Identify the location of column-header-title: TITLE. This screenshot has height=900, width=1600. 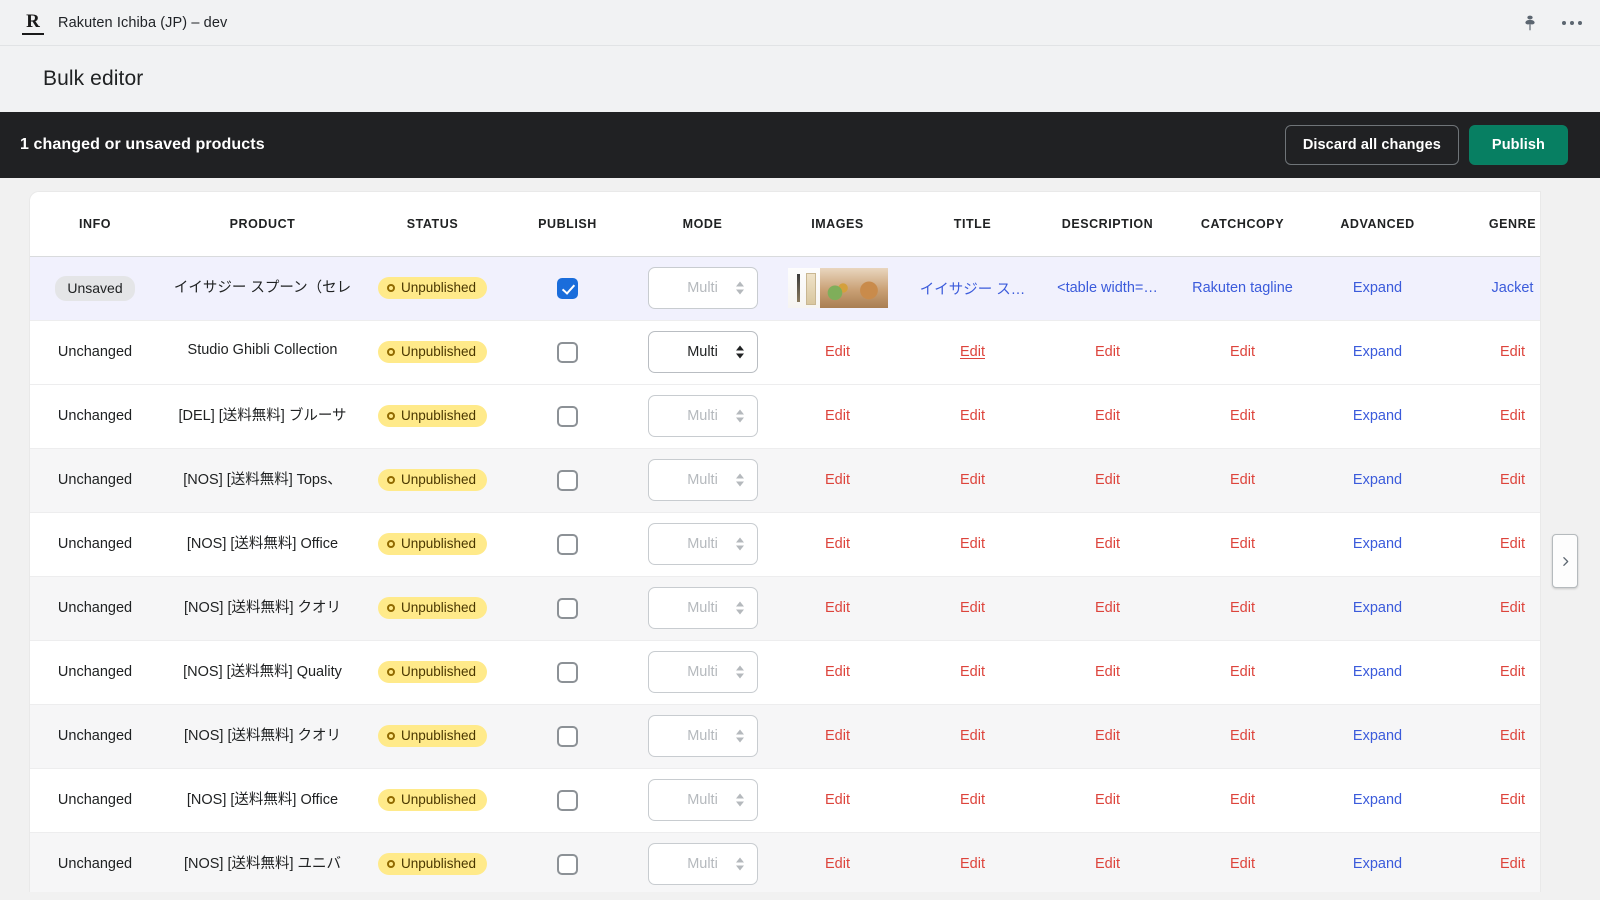
(972, 224).